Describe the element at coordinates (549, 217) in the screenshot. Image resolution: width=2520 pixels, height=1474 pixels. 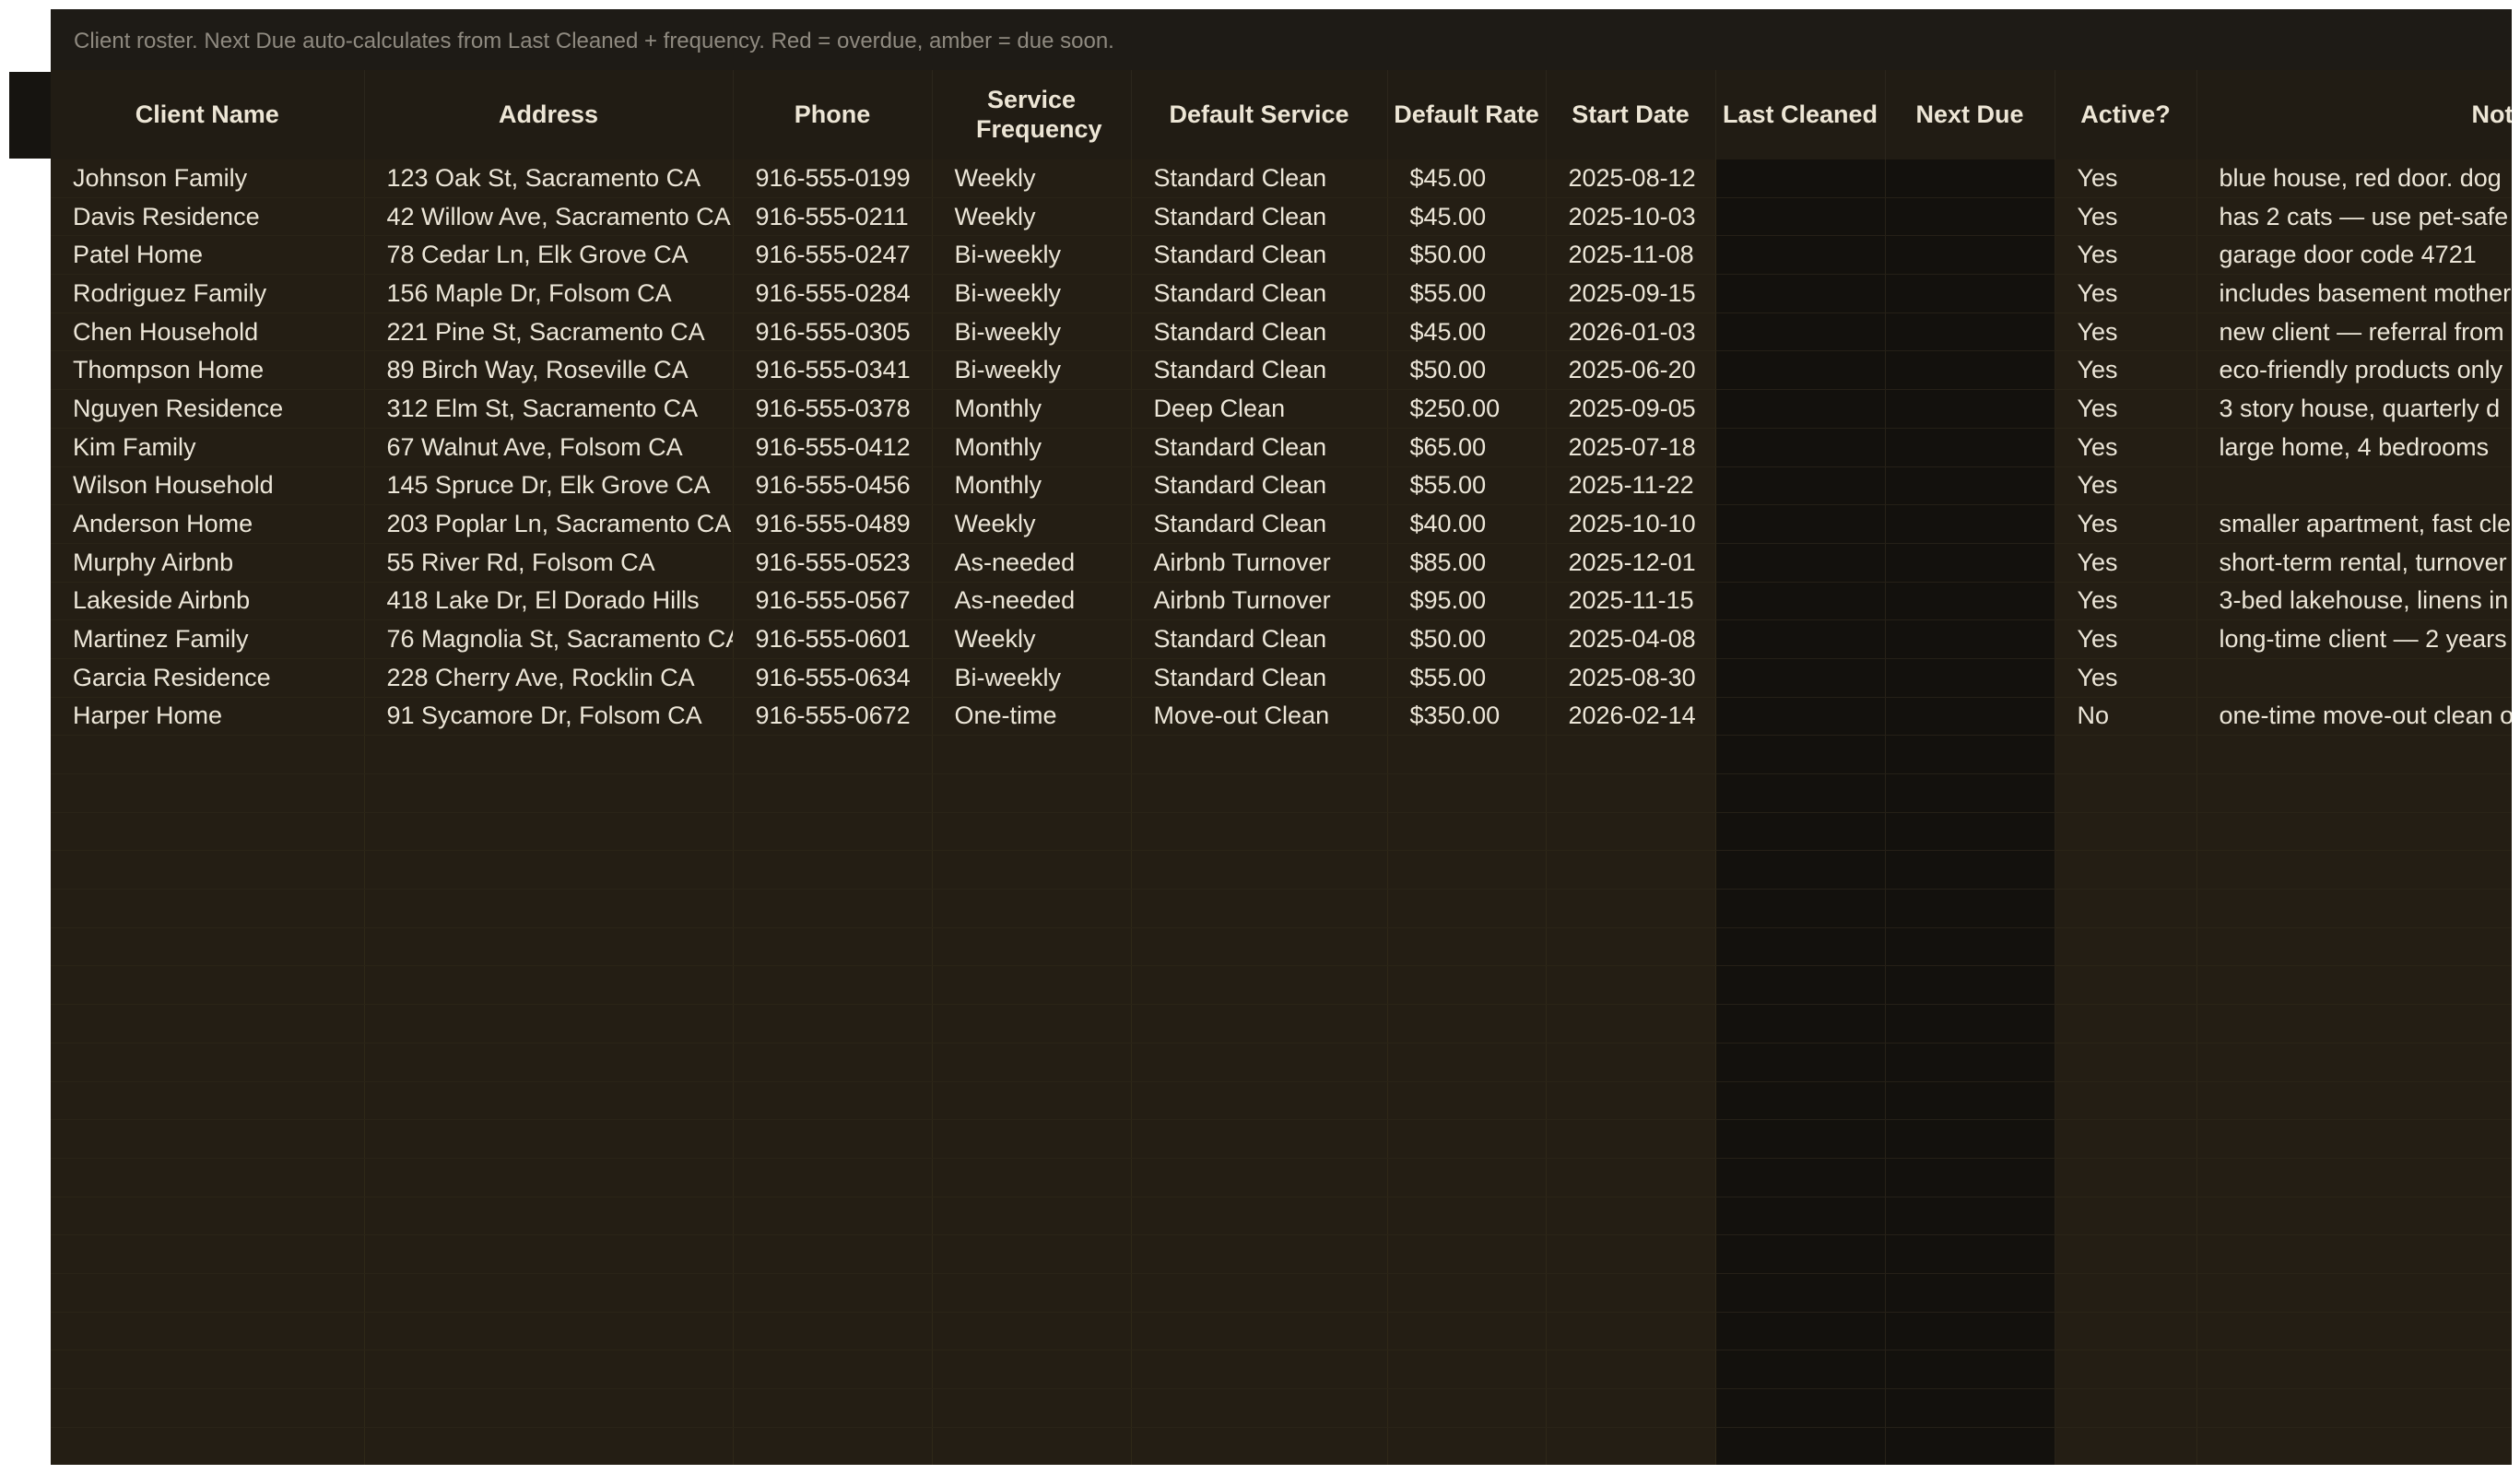
I see `cell-address: 42 Willow Ave, Sacramento CA` at that location.